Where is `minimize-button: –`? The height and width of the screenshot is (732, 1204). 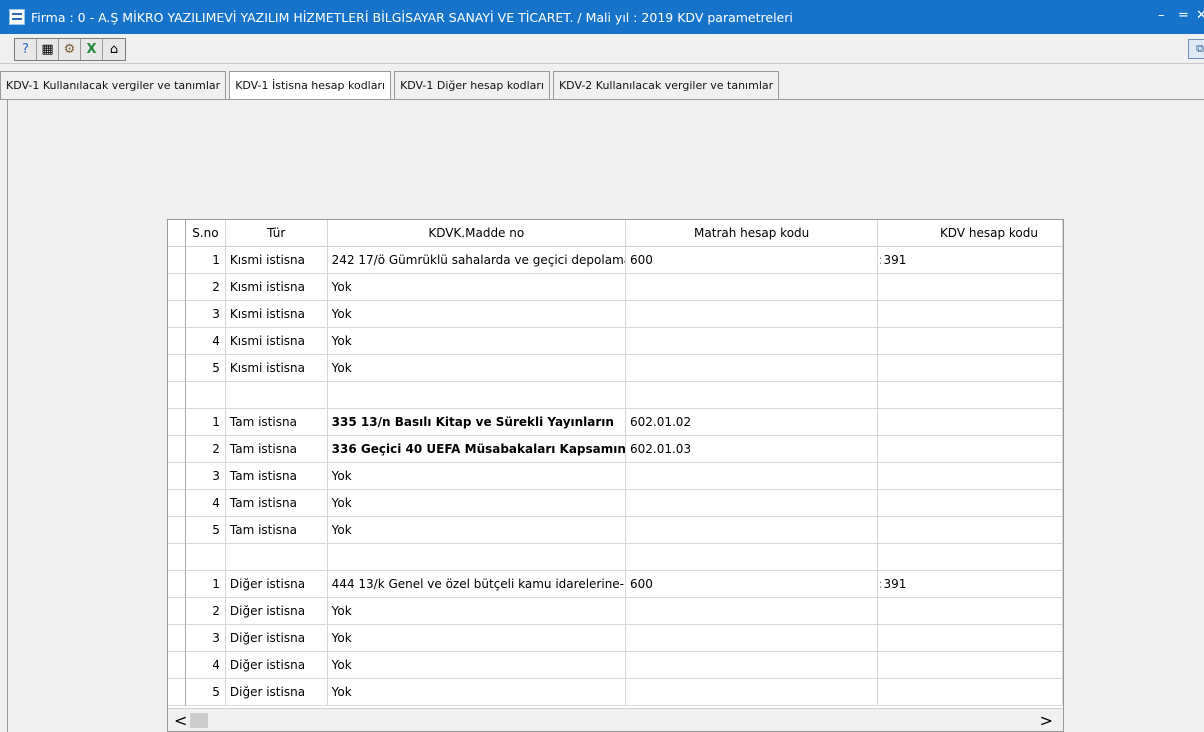
minimize-button: – is located at coordinates (1161, 16).